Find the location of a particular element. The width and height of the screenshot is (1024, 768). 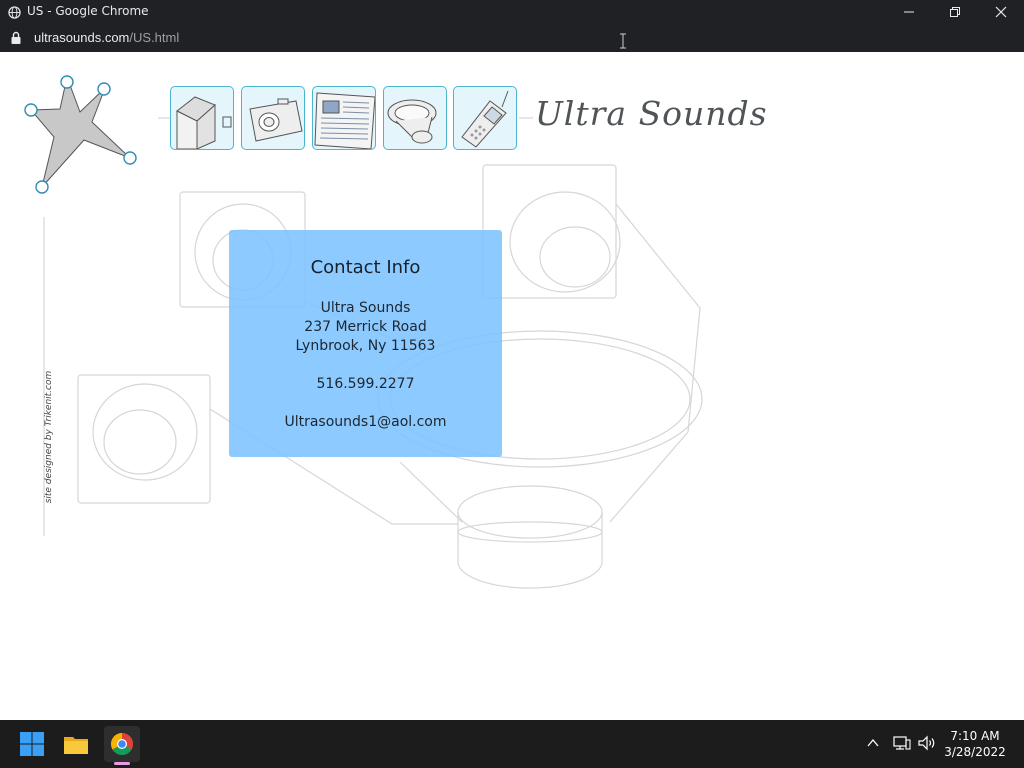

active-app-indicator is located at coordinates (122, 763).